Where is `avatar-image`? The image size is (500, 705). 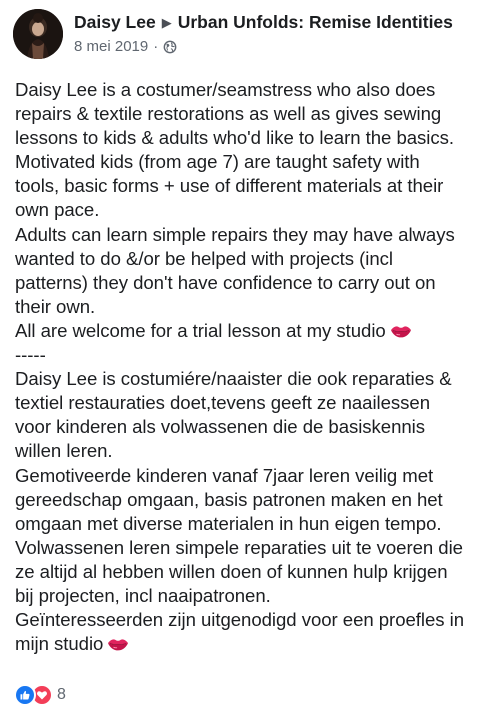 avatar-image is located at coordinates (38, 34).